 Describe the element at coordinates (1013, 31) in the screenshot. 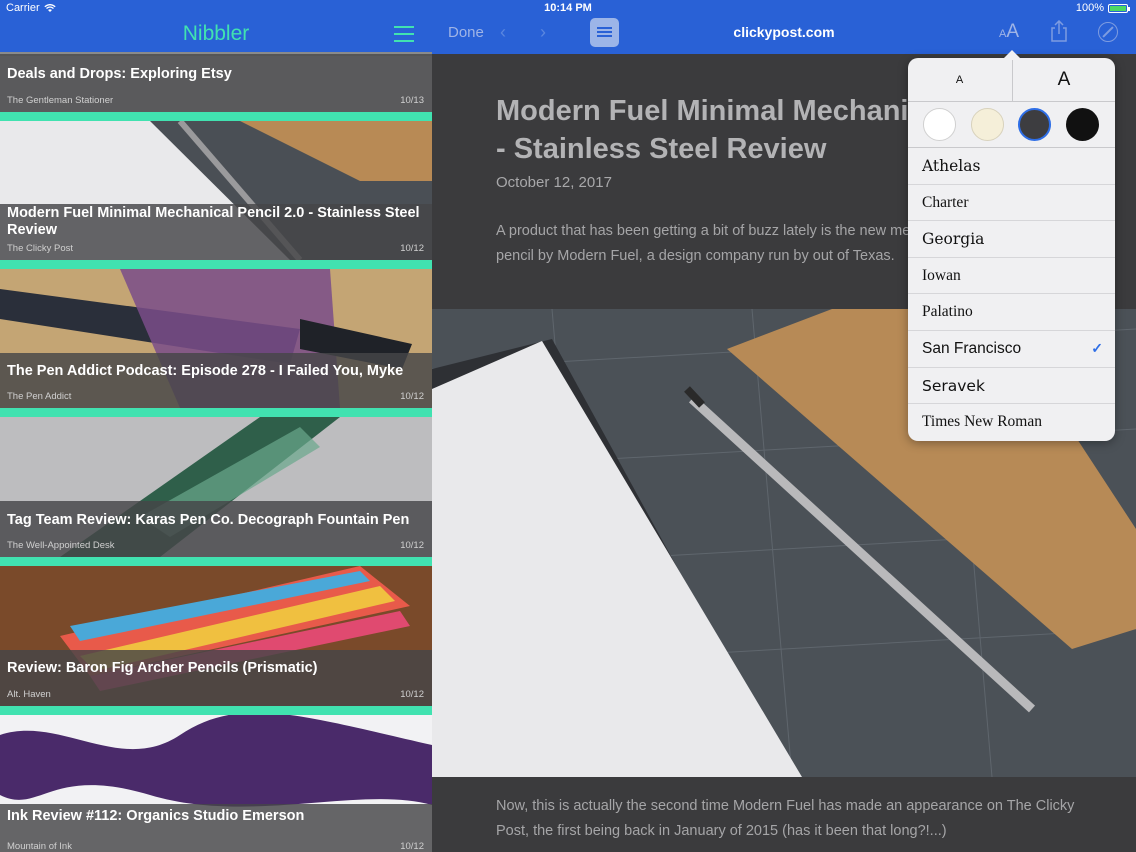

I see `text-size-big-glyph: A` at that location.